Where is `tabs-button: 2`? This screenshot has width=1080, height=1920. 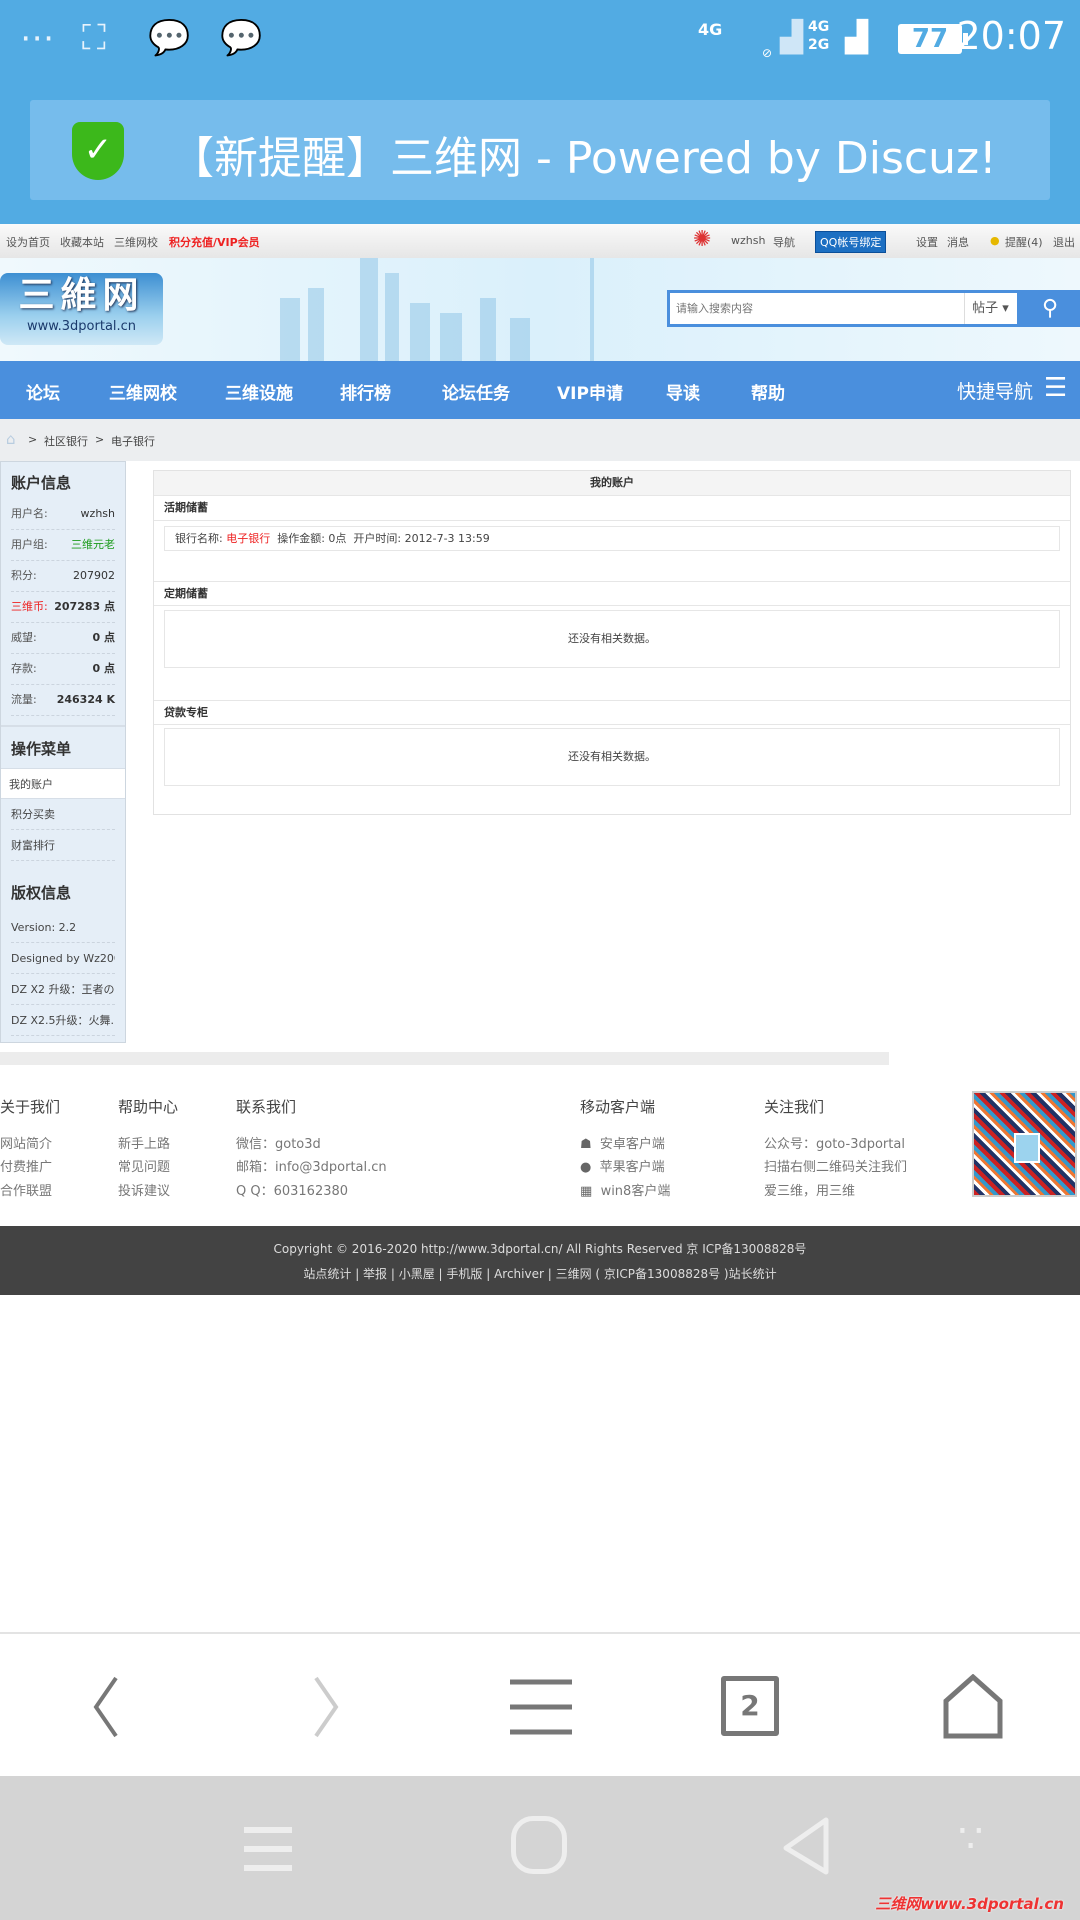
tabs-button: 2 is located at coordinates (750, 1706).